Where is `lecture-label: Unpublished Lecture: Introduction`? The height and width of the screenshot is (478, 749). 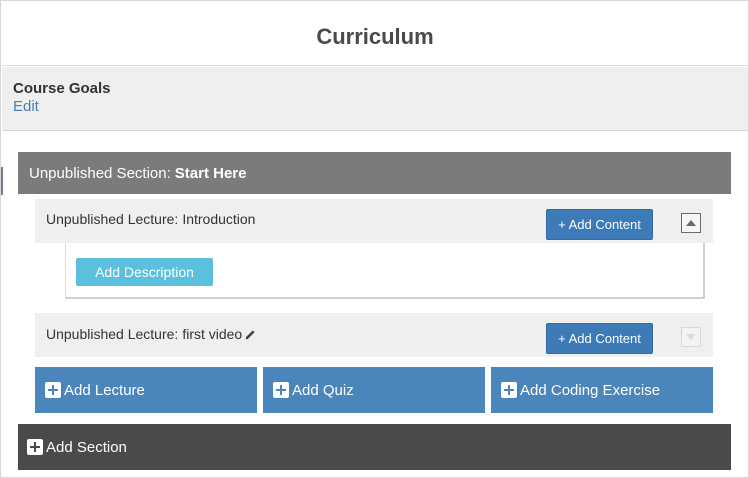
lecture-label: Unpublished Lecture: Introduction is located at coordinates (150, 219).